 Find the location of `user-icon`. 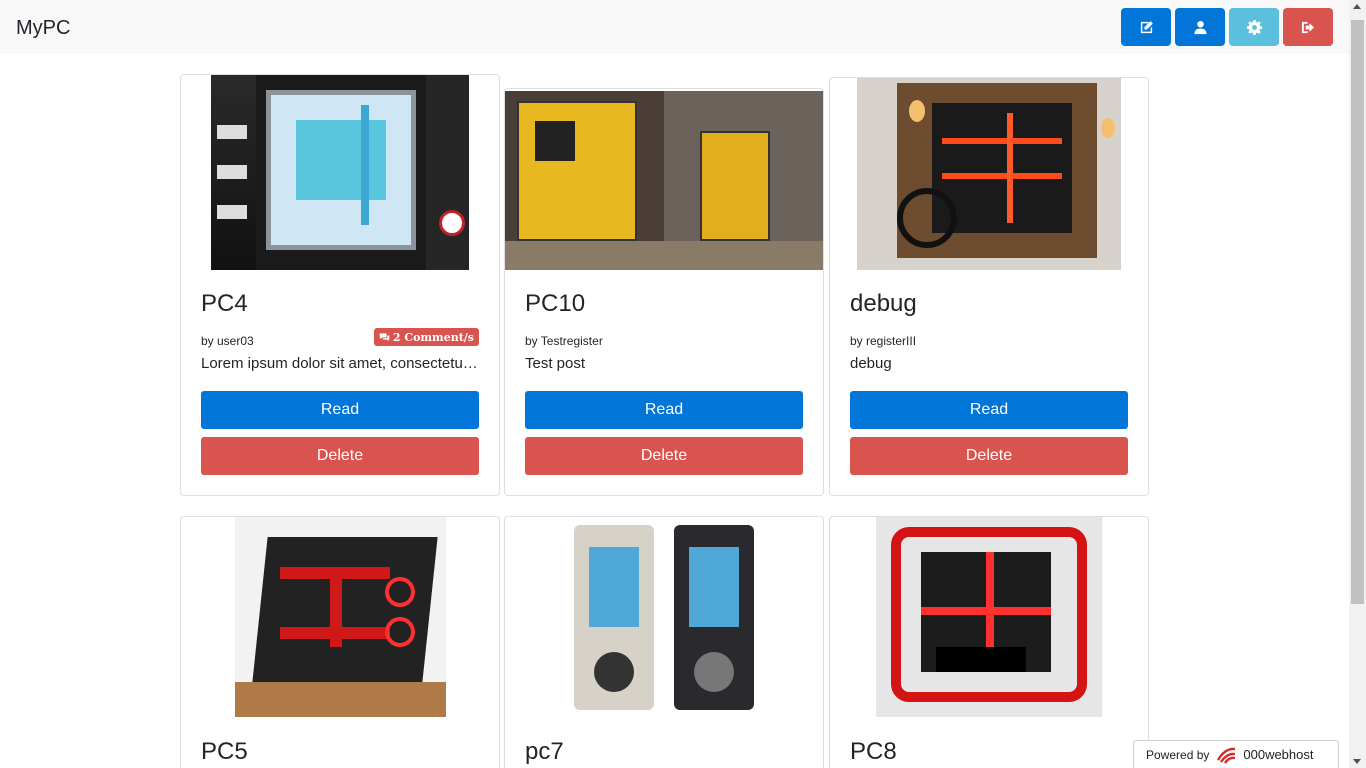

user-icon is located at coordinates (1200, 27).